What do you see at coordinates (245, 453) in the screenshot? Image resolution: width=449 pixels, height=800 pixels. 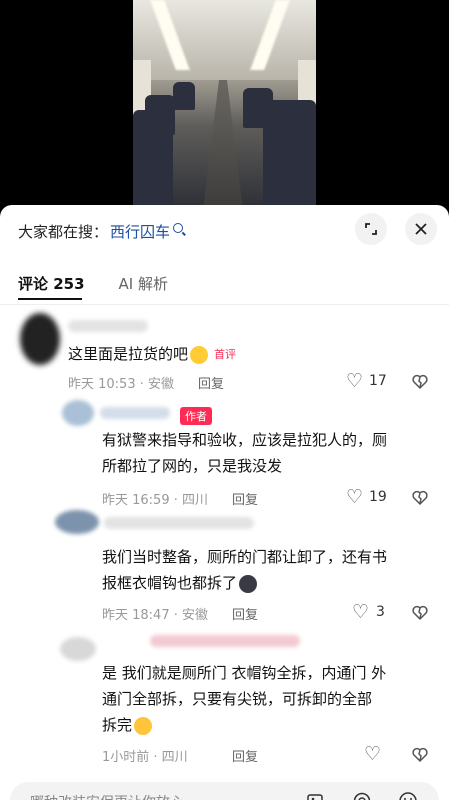 I see `comment-text: 有狱警来指导和验收，应该是拉犯人的，厕 所都拉了网的，只是我没发` at bounding box center [245, 453].